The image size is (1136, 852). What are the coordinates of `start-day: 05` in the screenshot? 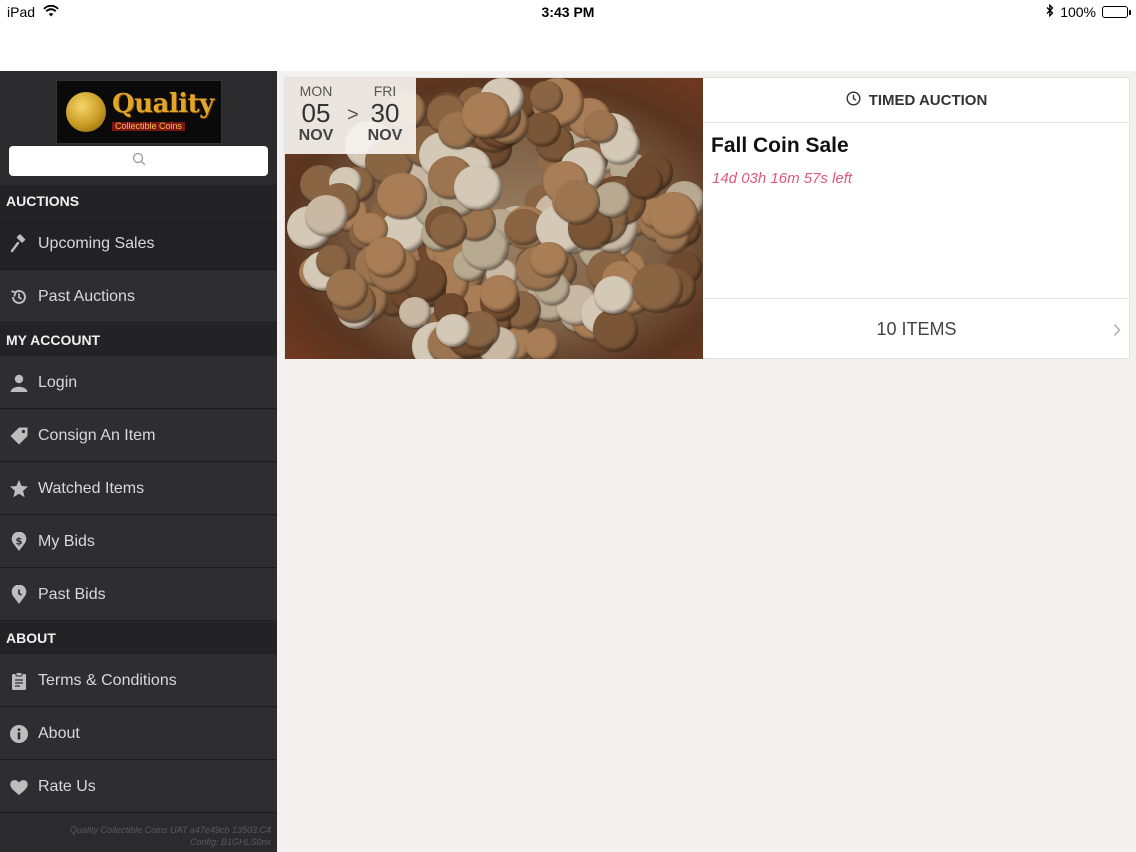 It's located at (316, 113).